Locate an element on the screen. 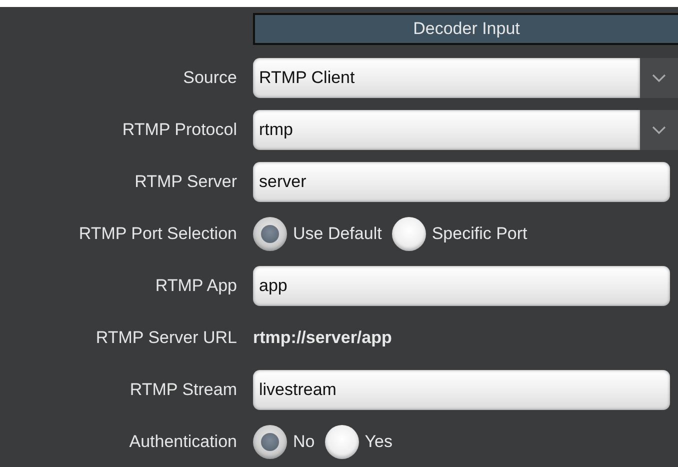  input-field: livestream is located at coordinates (461, 390).